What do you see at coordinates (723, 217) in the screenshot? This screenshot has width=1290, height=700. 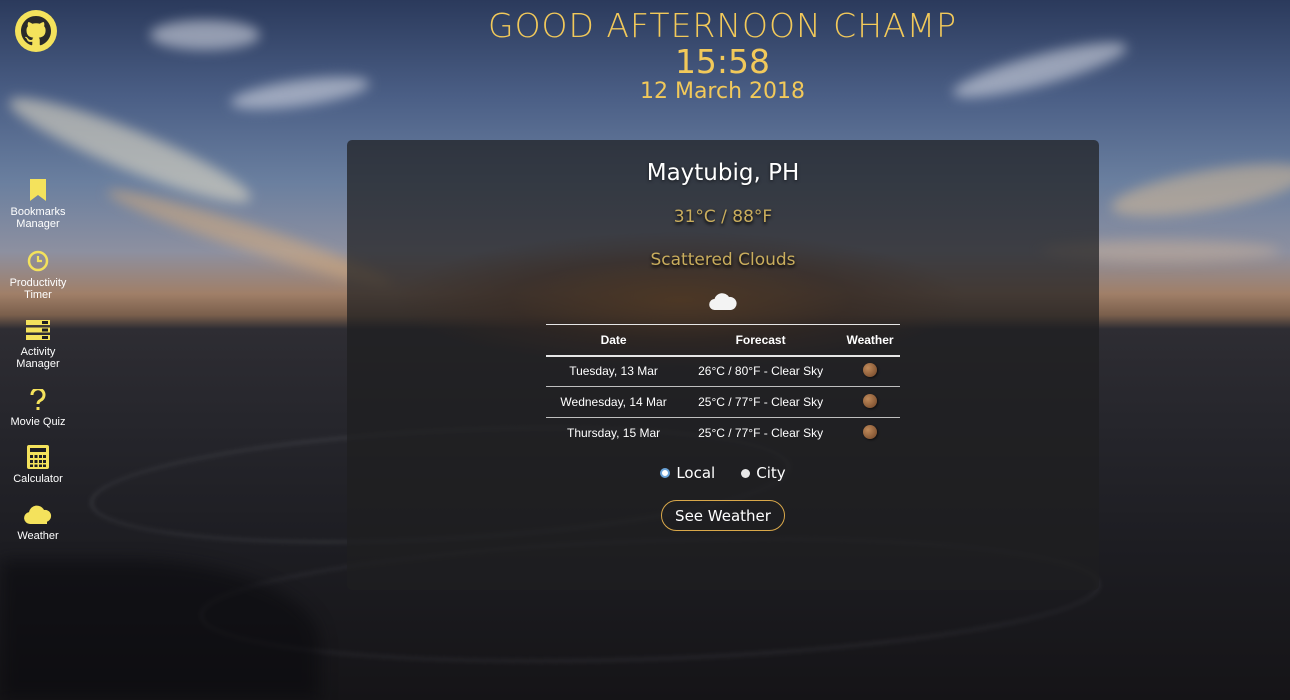 I see `weather-temperature: 31°C / 88°F` at bounding box center [723, 217].